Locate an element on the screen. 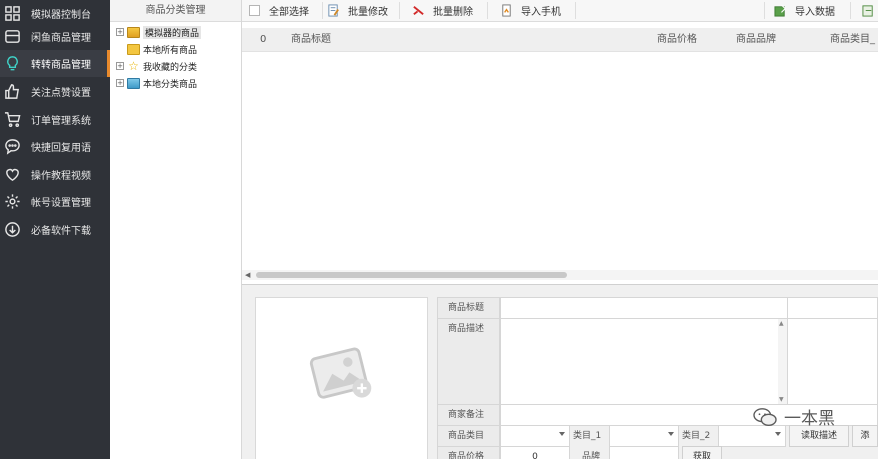 This screenshot has height=459, width=878. tree-node-label: 模拟器的商品 is located at coordinates (172, 32).